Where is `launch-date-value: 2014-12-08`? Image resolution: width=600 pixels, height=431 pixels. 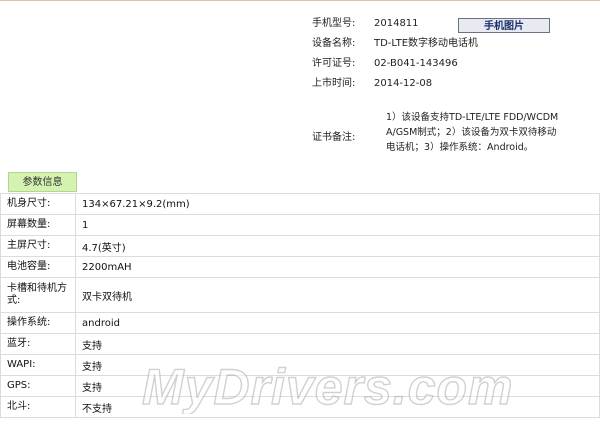
launch-date-value: 2014-12-08 is located at coordinates (403, 83).